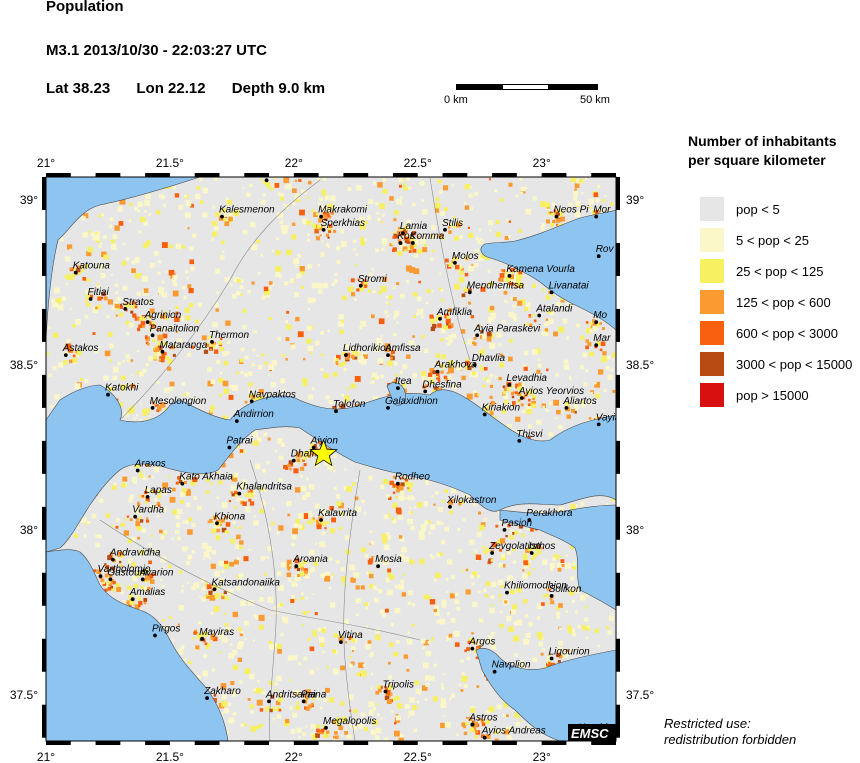  I want to click on town-label: Navplion, so click(511, 665).